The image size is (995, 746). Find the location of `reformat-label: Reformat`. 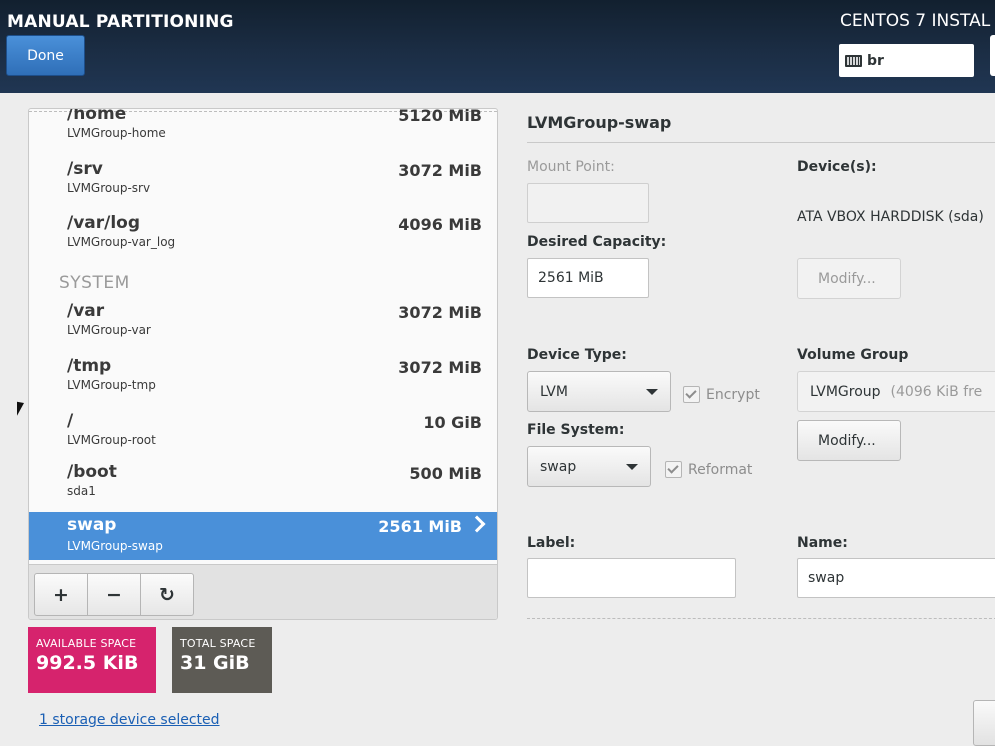

reformat-label: Reformat is located at coordinates (720, 469).